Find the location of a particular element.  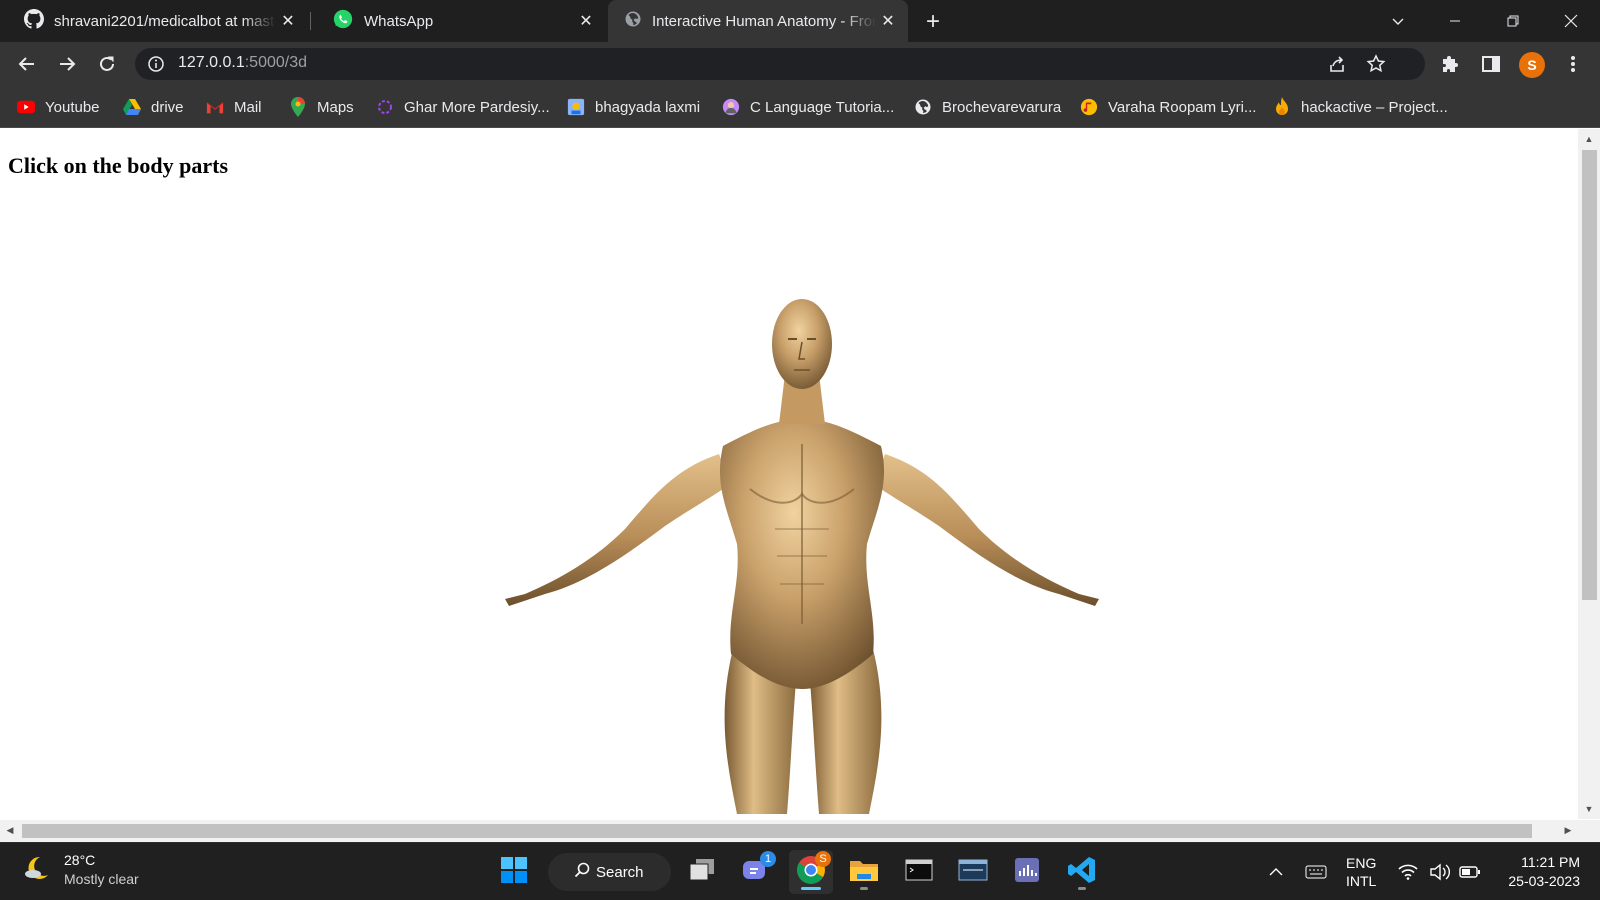

bookmark-bhagyada: bhagyada laxmi is located at coordinates (633, 107).